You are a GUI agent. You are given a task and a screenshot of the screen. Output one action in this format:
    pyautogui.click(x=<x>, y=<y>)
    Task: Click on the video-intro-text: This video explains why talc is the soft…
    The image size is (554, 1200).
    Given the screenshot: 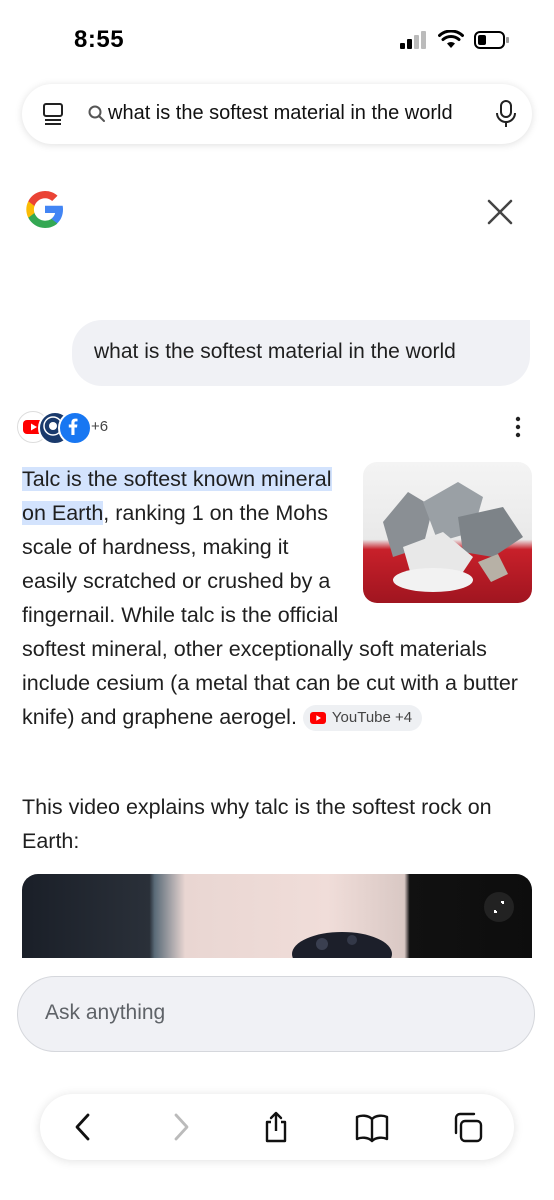 What is the action you would take?
    pyautogui.click(x=257, y=824)
    